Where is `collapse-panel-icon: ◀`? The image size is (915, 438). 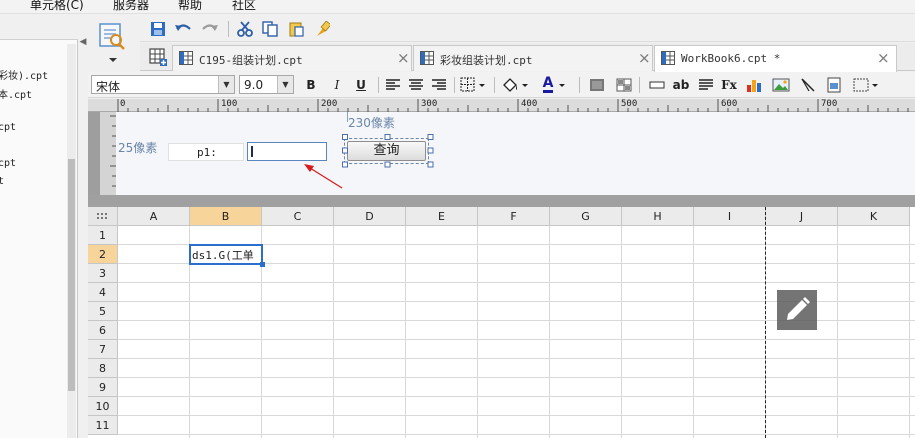 collapse-panel-icon: ◀ is located at coordinates (83, 42).